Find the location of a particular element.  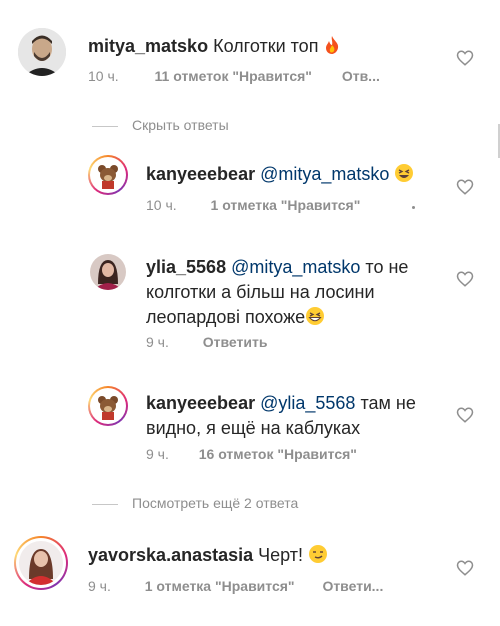

view-more-label: Посмотреть ещё 2 ответа is located at coordinates (215, 503).